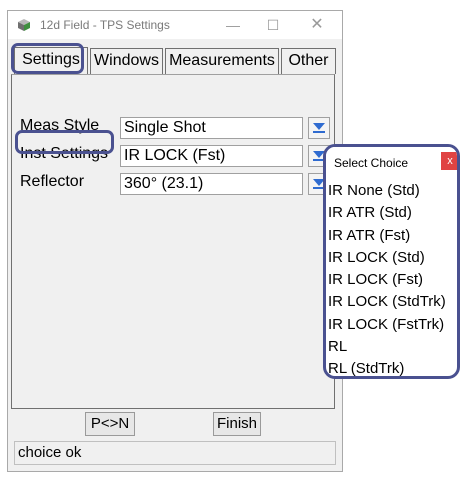  What do you see at coordinates (371, 163) in the screenshot?
I see `popup-title: Select Choice` at bounding box center [371, 163].